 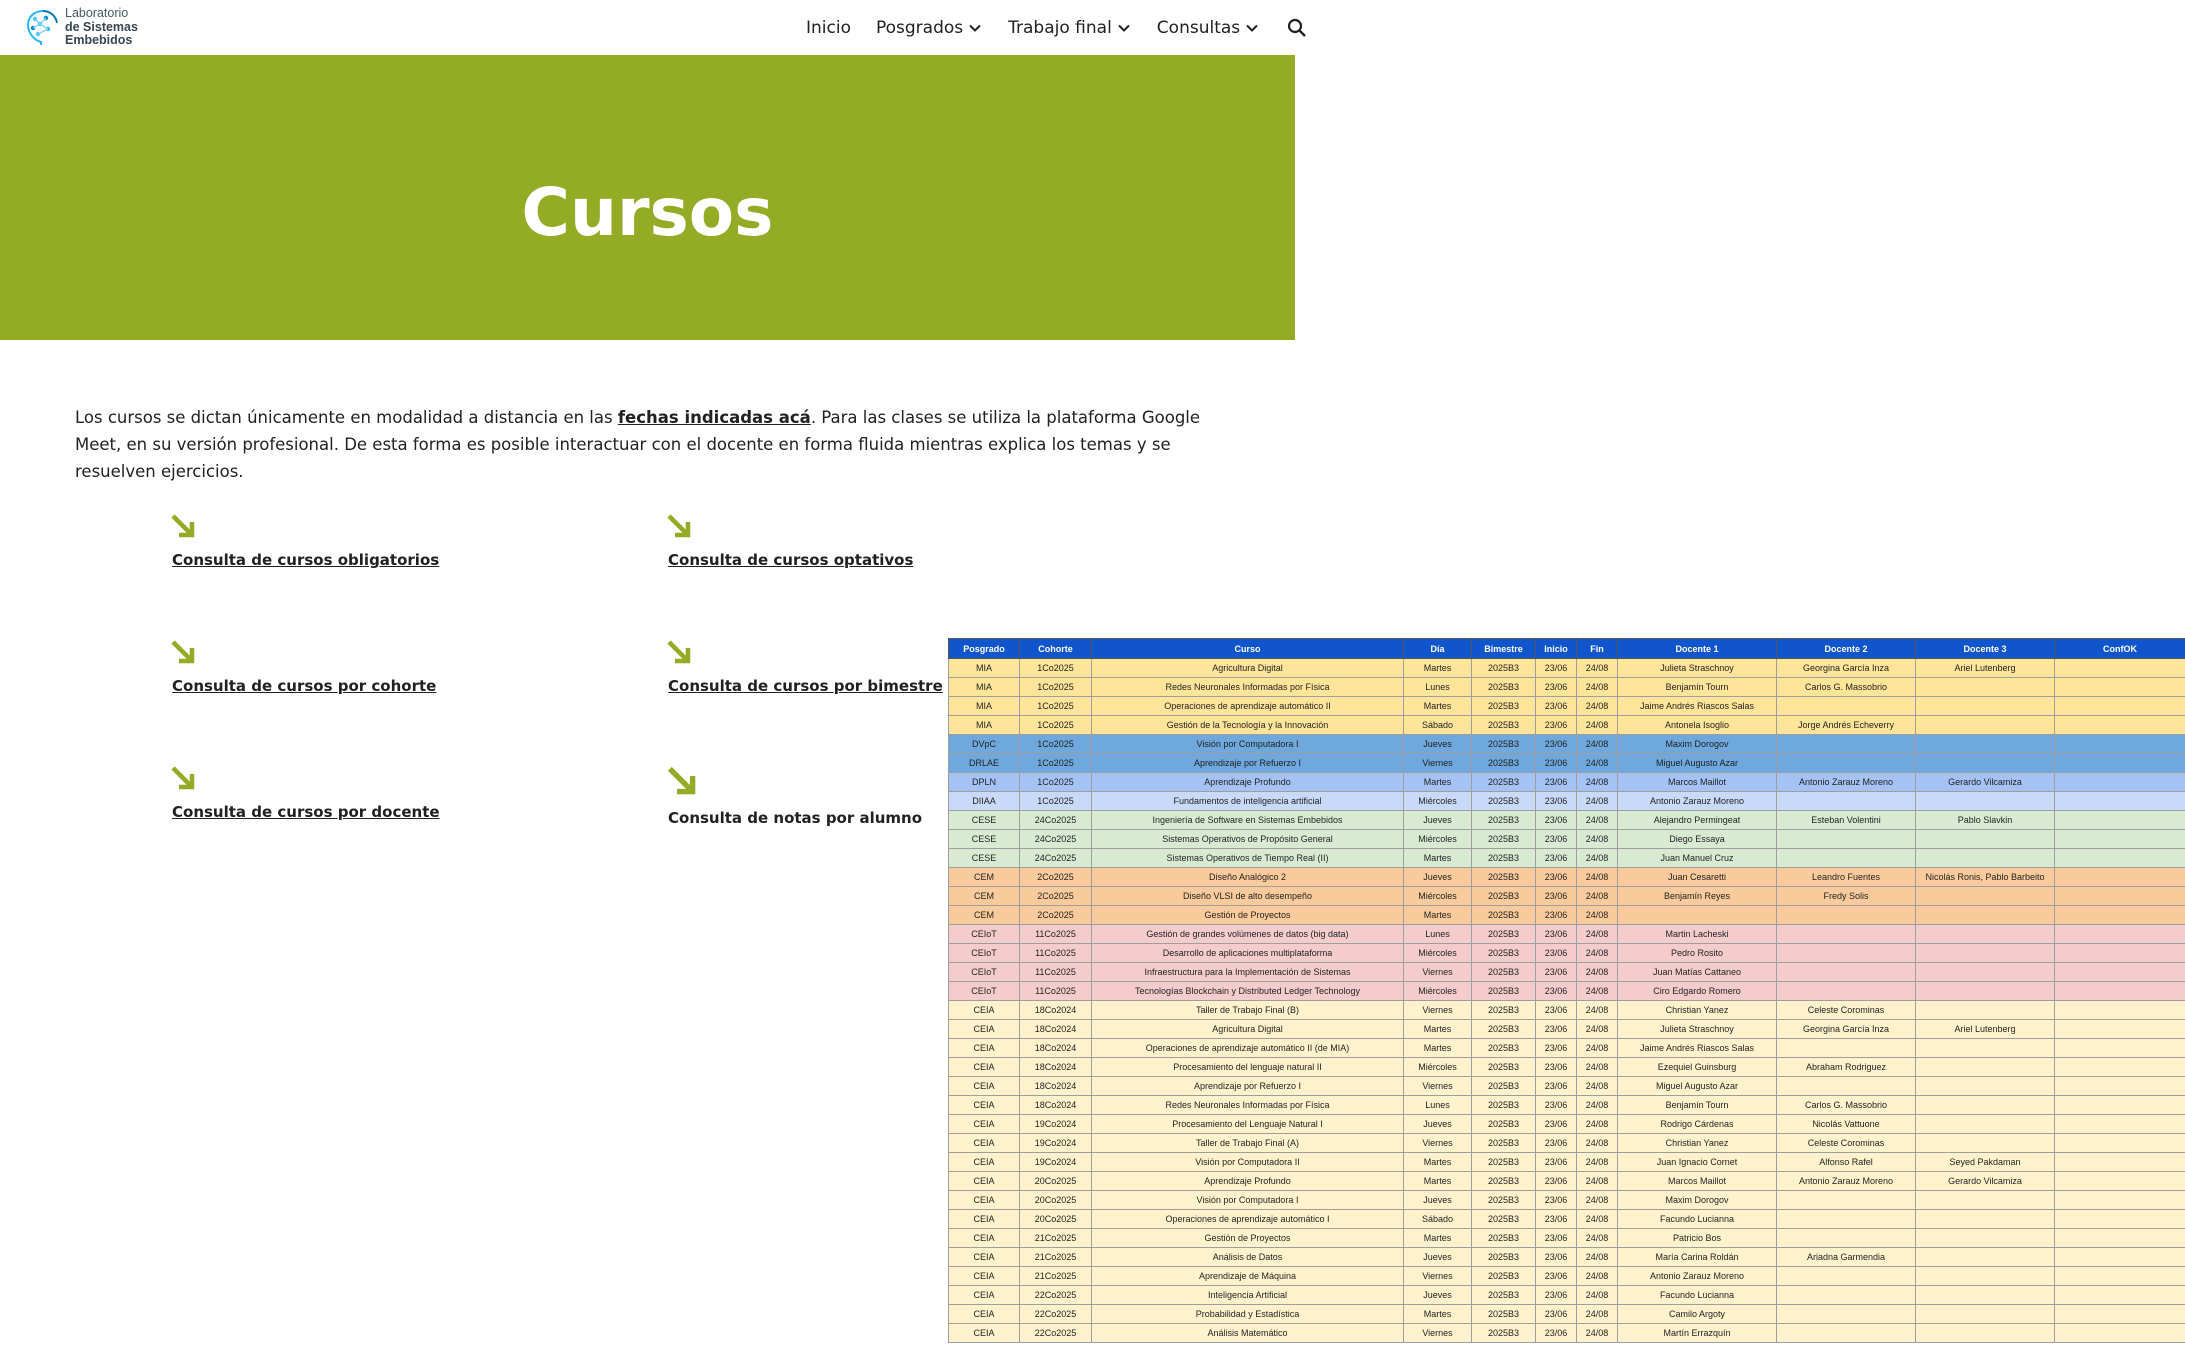 What do you see at coordinates (304, 686) in the screenshot?
I see `quick-link-label: Consulta de cursos por cohorte` at bounding box center [304, 686].